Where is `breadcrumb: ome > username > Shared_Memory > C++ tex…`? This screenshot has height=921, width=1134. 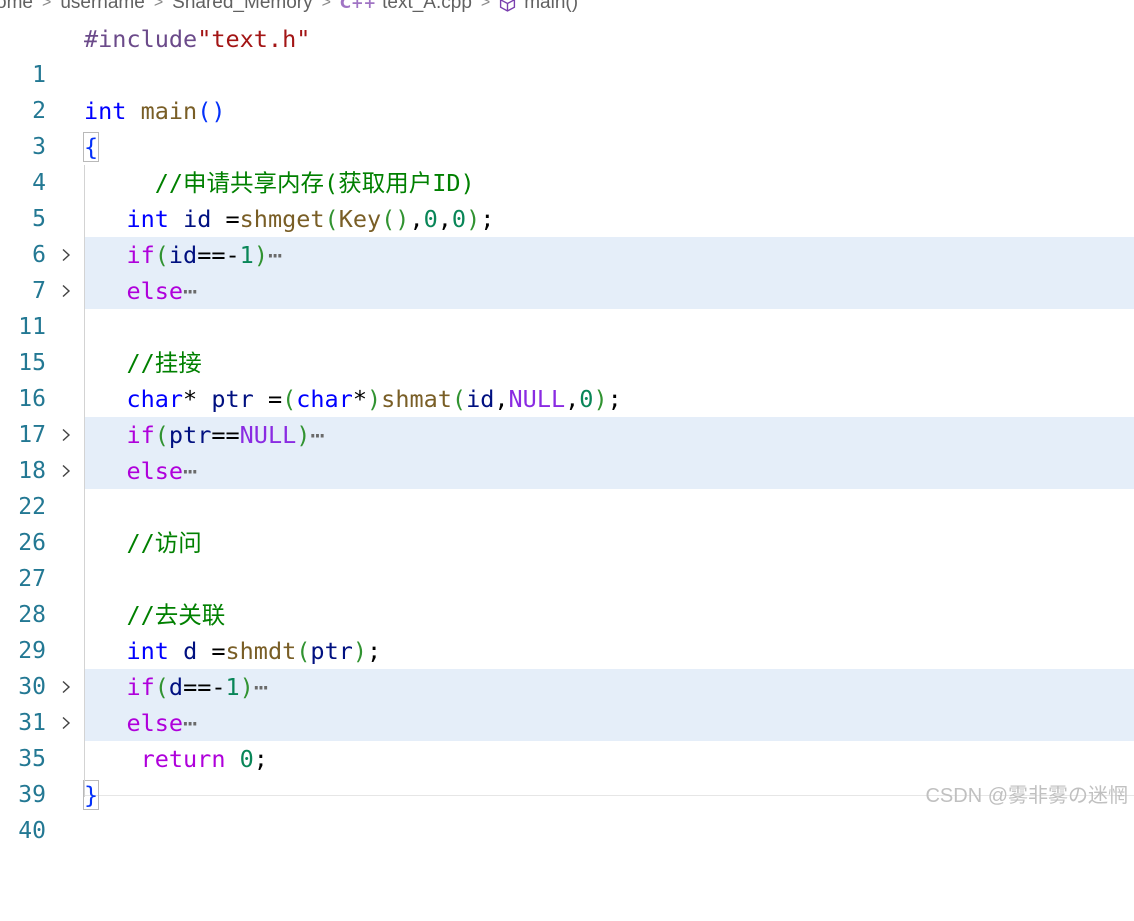 breadcrumb: ome > username > Shared_Memory > C++ tex… is located at coordinates (289, 7).